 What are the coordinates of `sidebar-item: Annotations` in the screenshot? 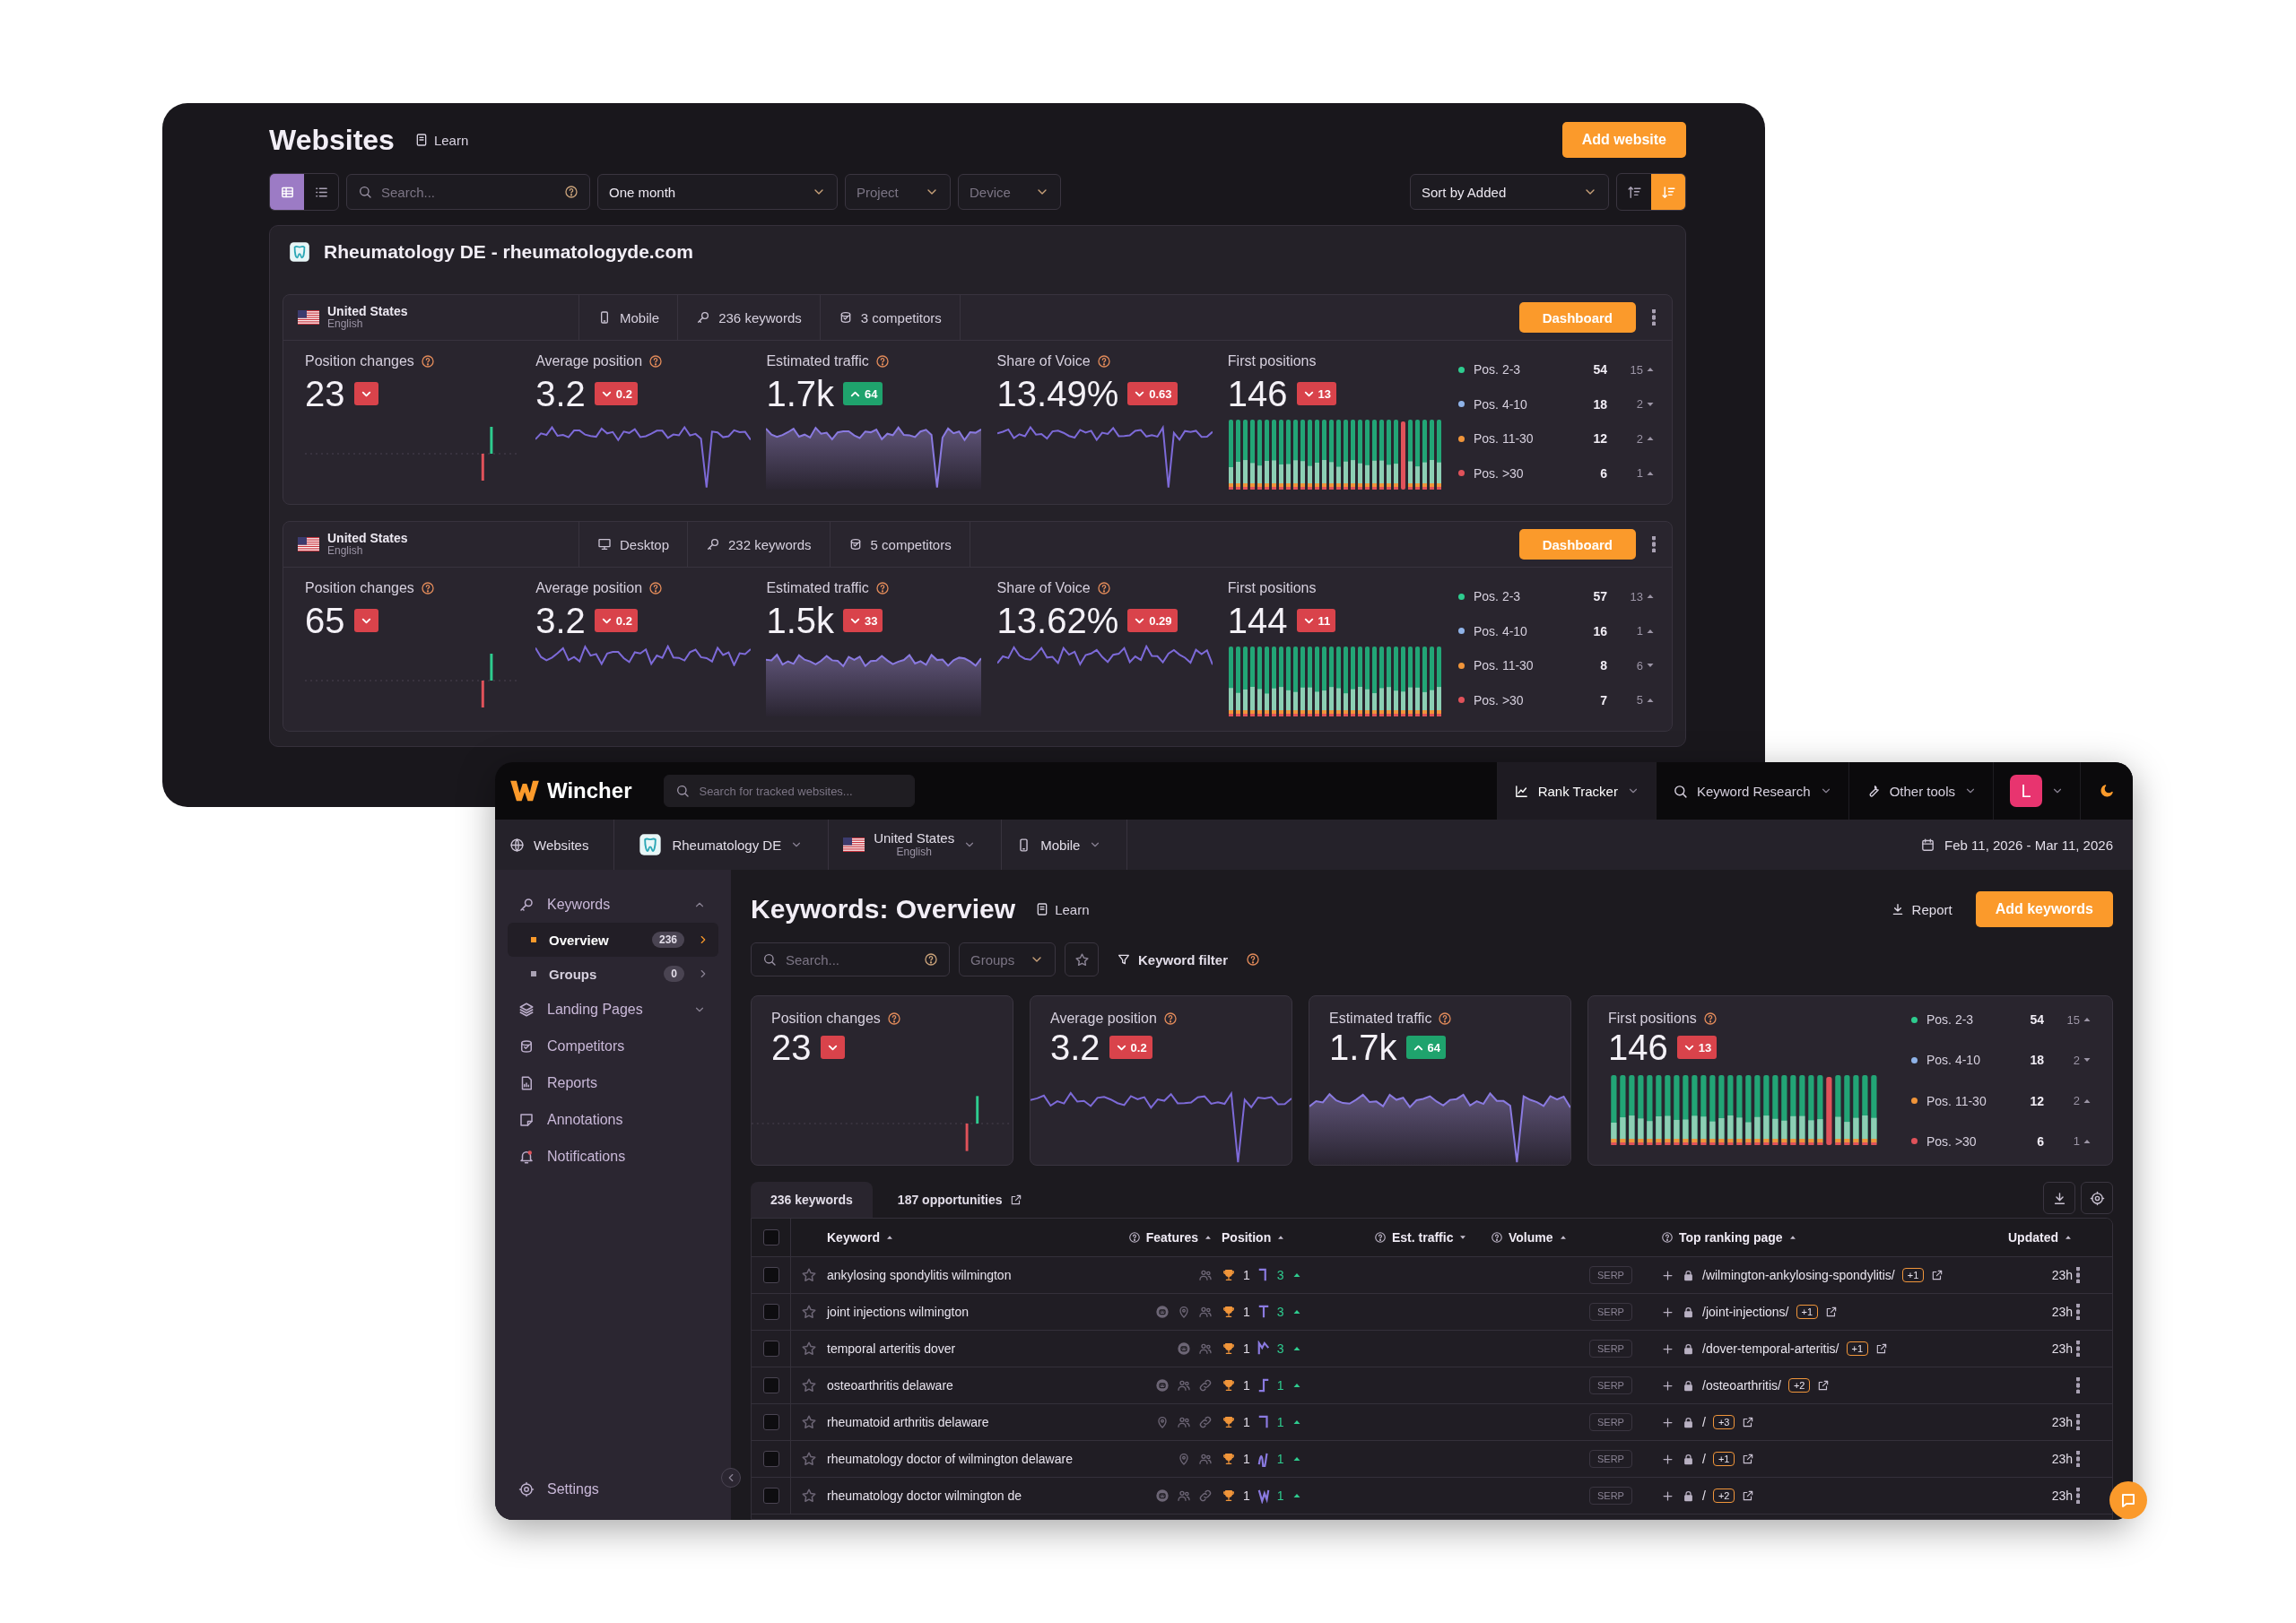 It's located at (613, 1119).